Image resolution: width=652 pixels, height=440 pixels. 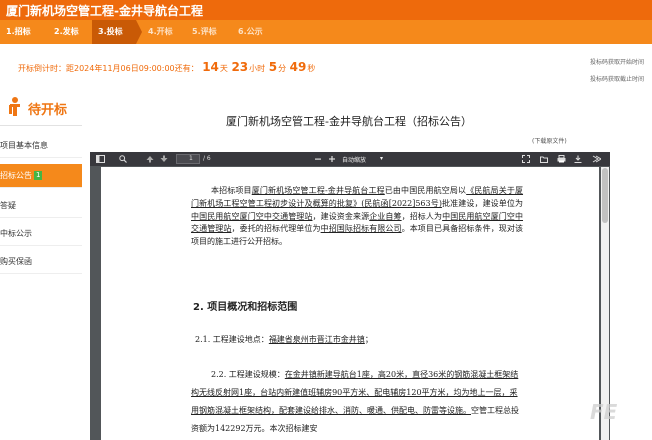 What do you see at coordinates (616, 79) in the screenshot?
I see `bid-code-end-time: 投标码获取截止时间` at bounding box center [616, 79].